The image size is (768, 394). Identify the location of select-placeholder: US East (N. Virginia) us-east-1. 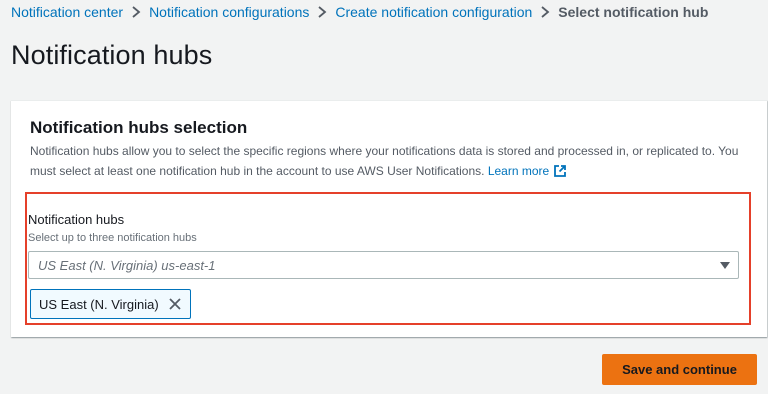
(127, 265).